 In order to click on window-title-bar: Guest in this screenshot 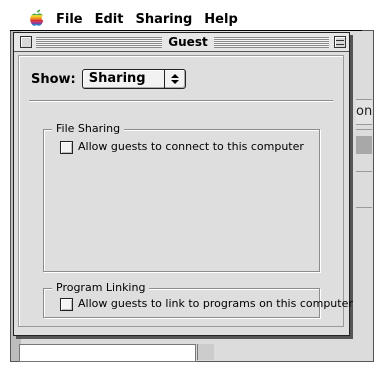, I will do `click(181, 42)`.